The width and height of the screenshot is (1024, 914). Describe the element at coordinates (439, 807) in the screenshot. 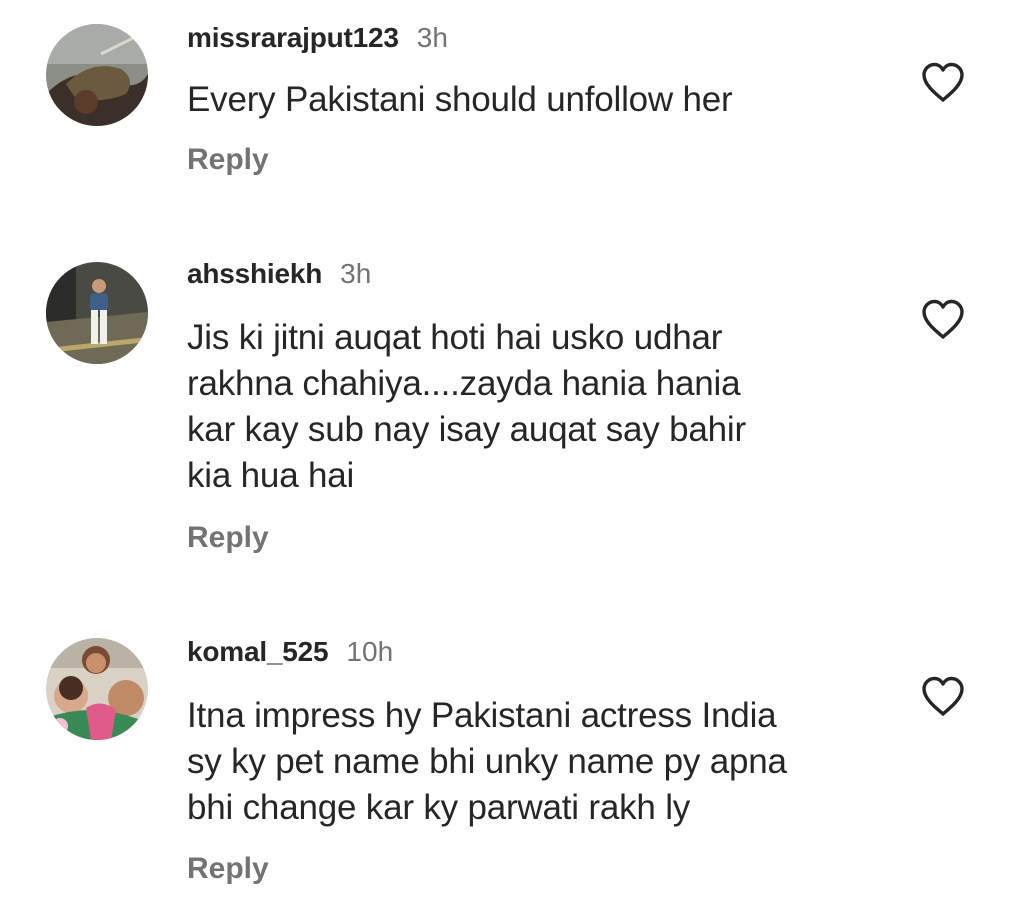

I see `comment-text-line: bhi change kar ky parwati rakh ly` at that location.